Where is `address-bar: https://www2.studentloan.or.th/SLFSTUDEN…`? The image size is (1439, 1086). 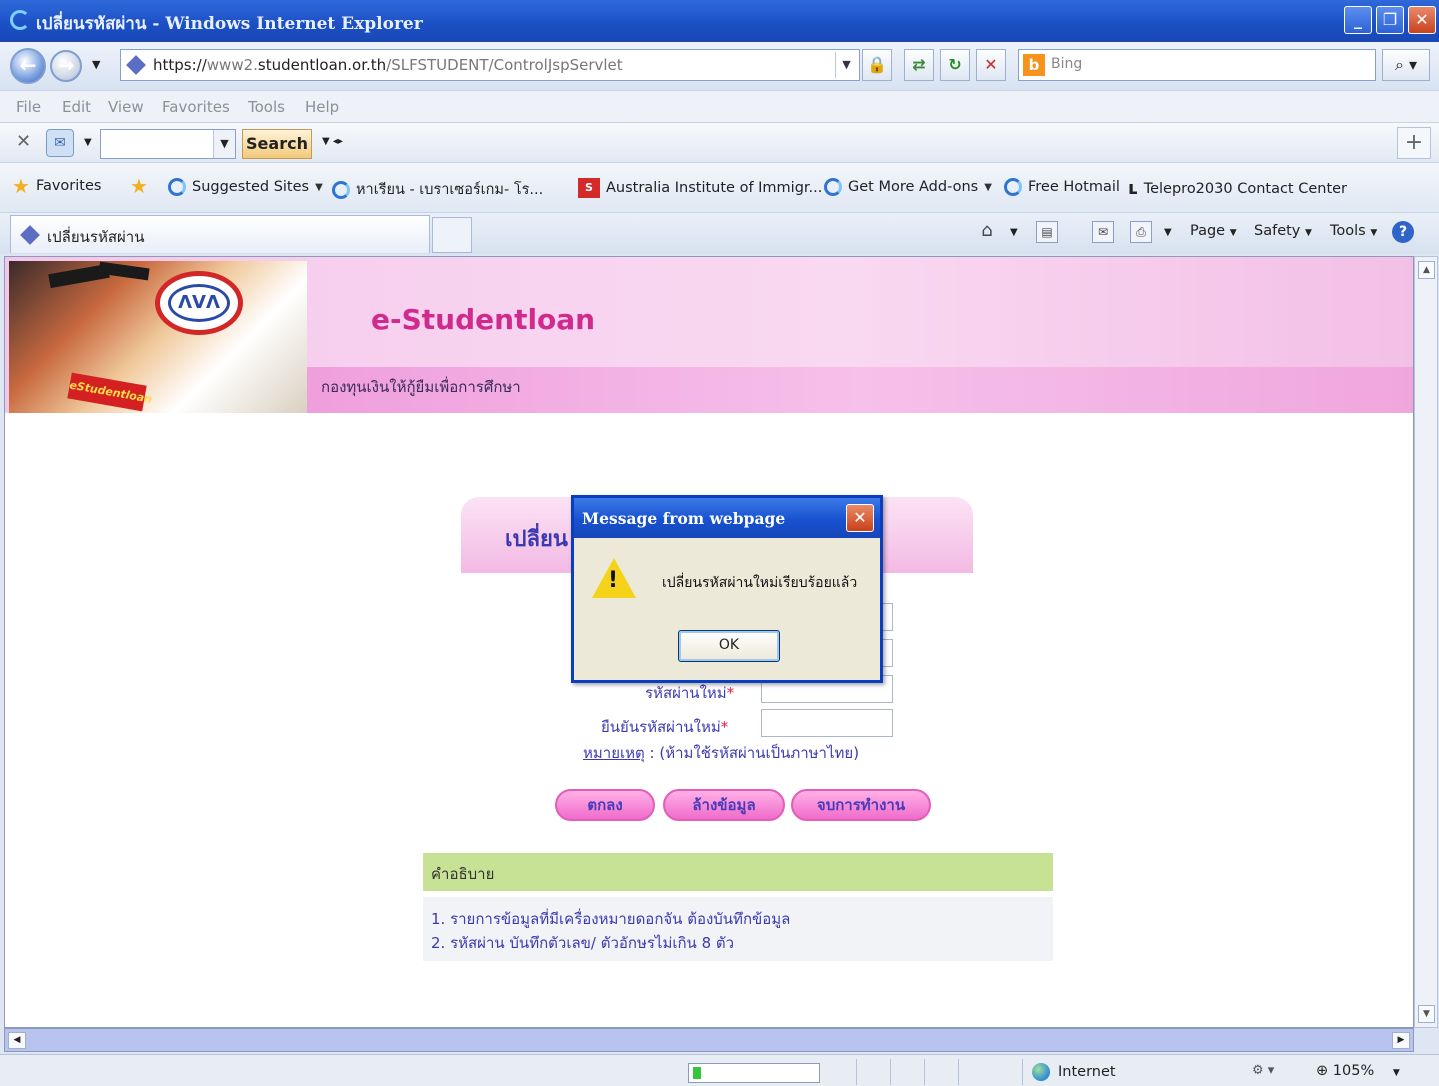
address-bar: https://www2.studentloan.or.th/SLFSTUDEN… is located at coordinates (490, 65).